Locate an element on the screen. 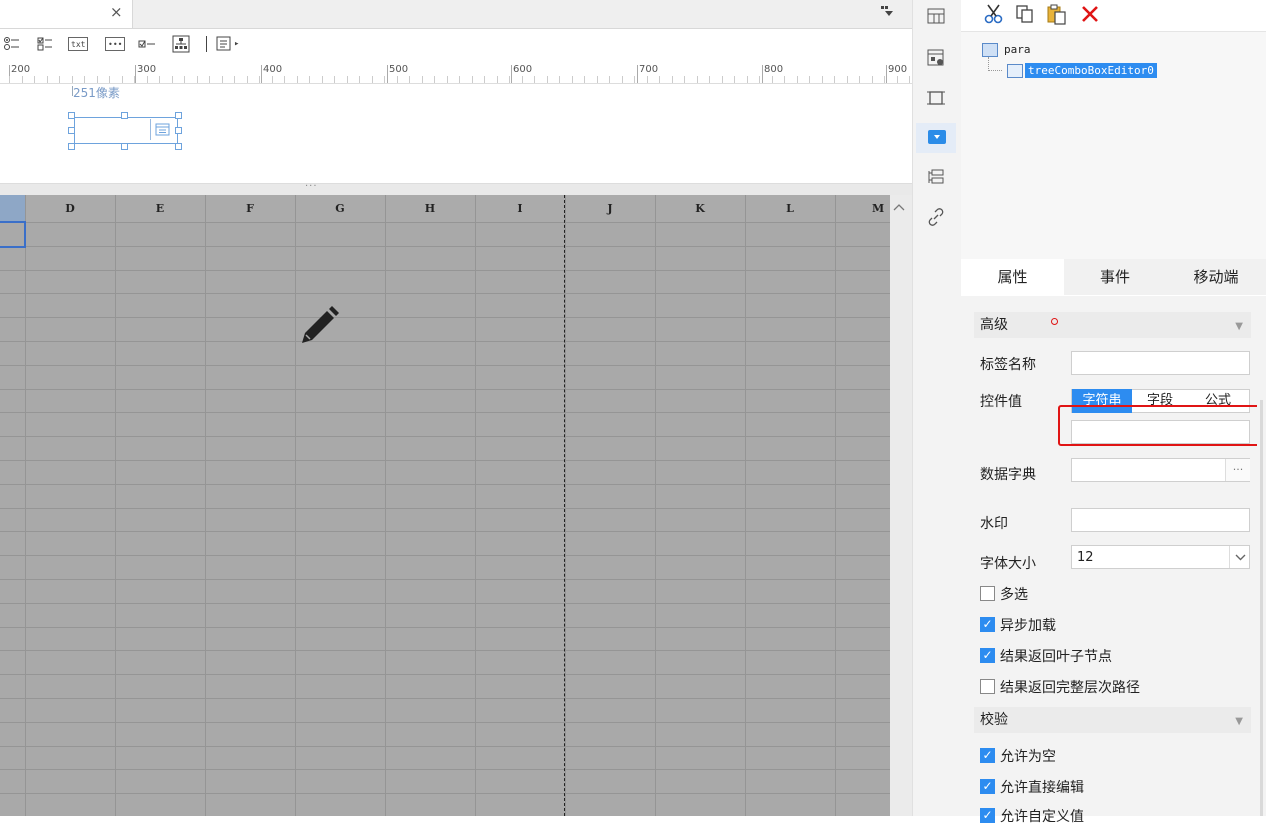 Image resolution: width=1266 pixels, height=826 pixels. layout-icon is located at coordinates (936, 17).